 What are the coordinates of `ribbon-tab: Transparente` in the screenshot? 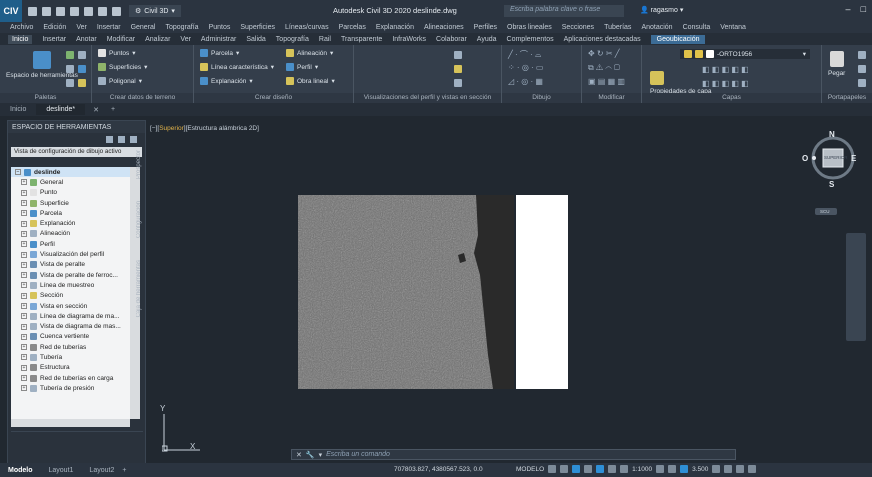 It's located at (361, 39).